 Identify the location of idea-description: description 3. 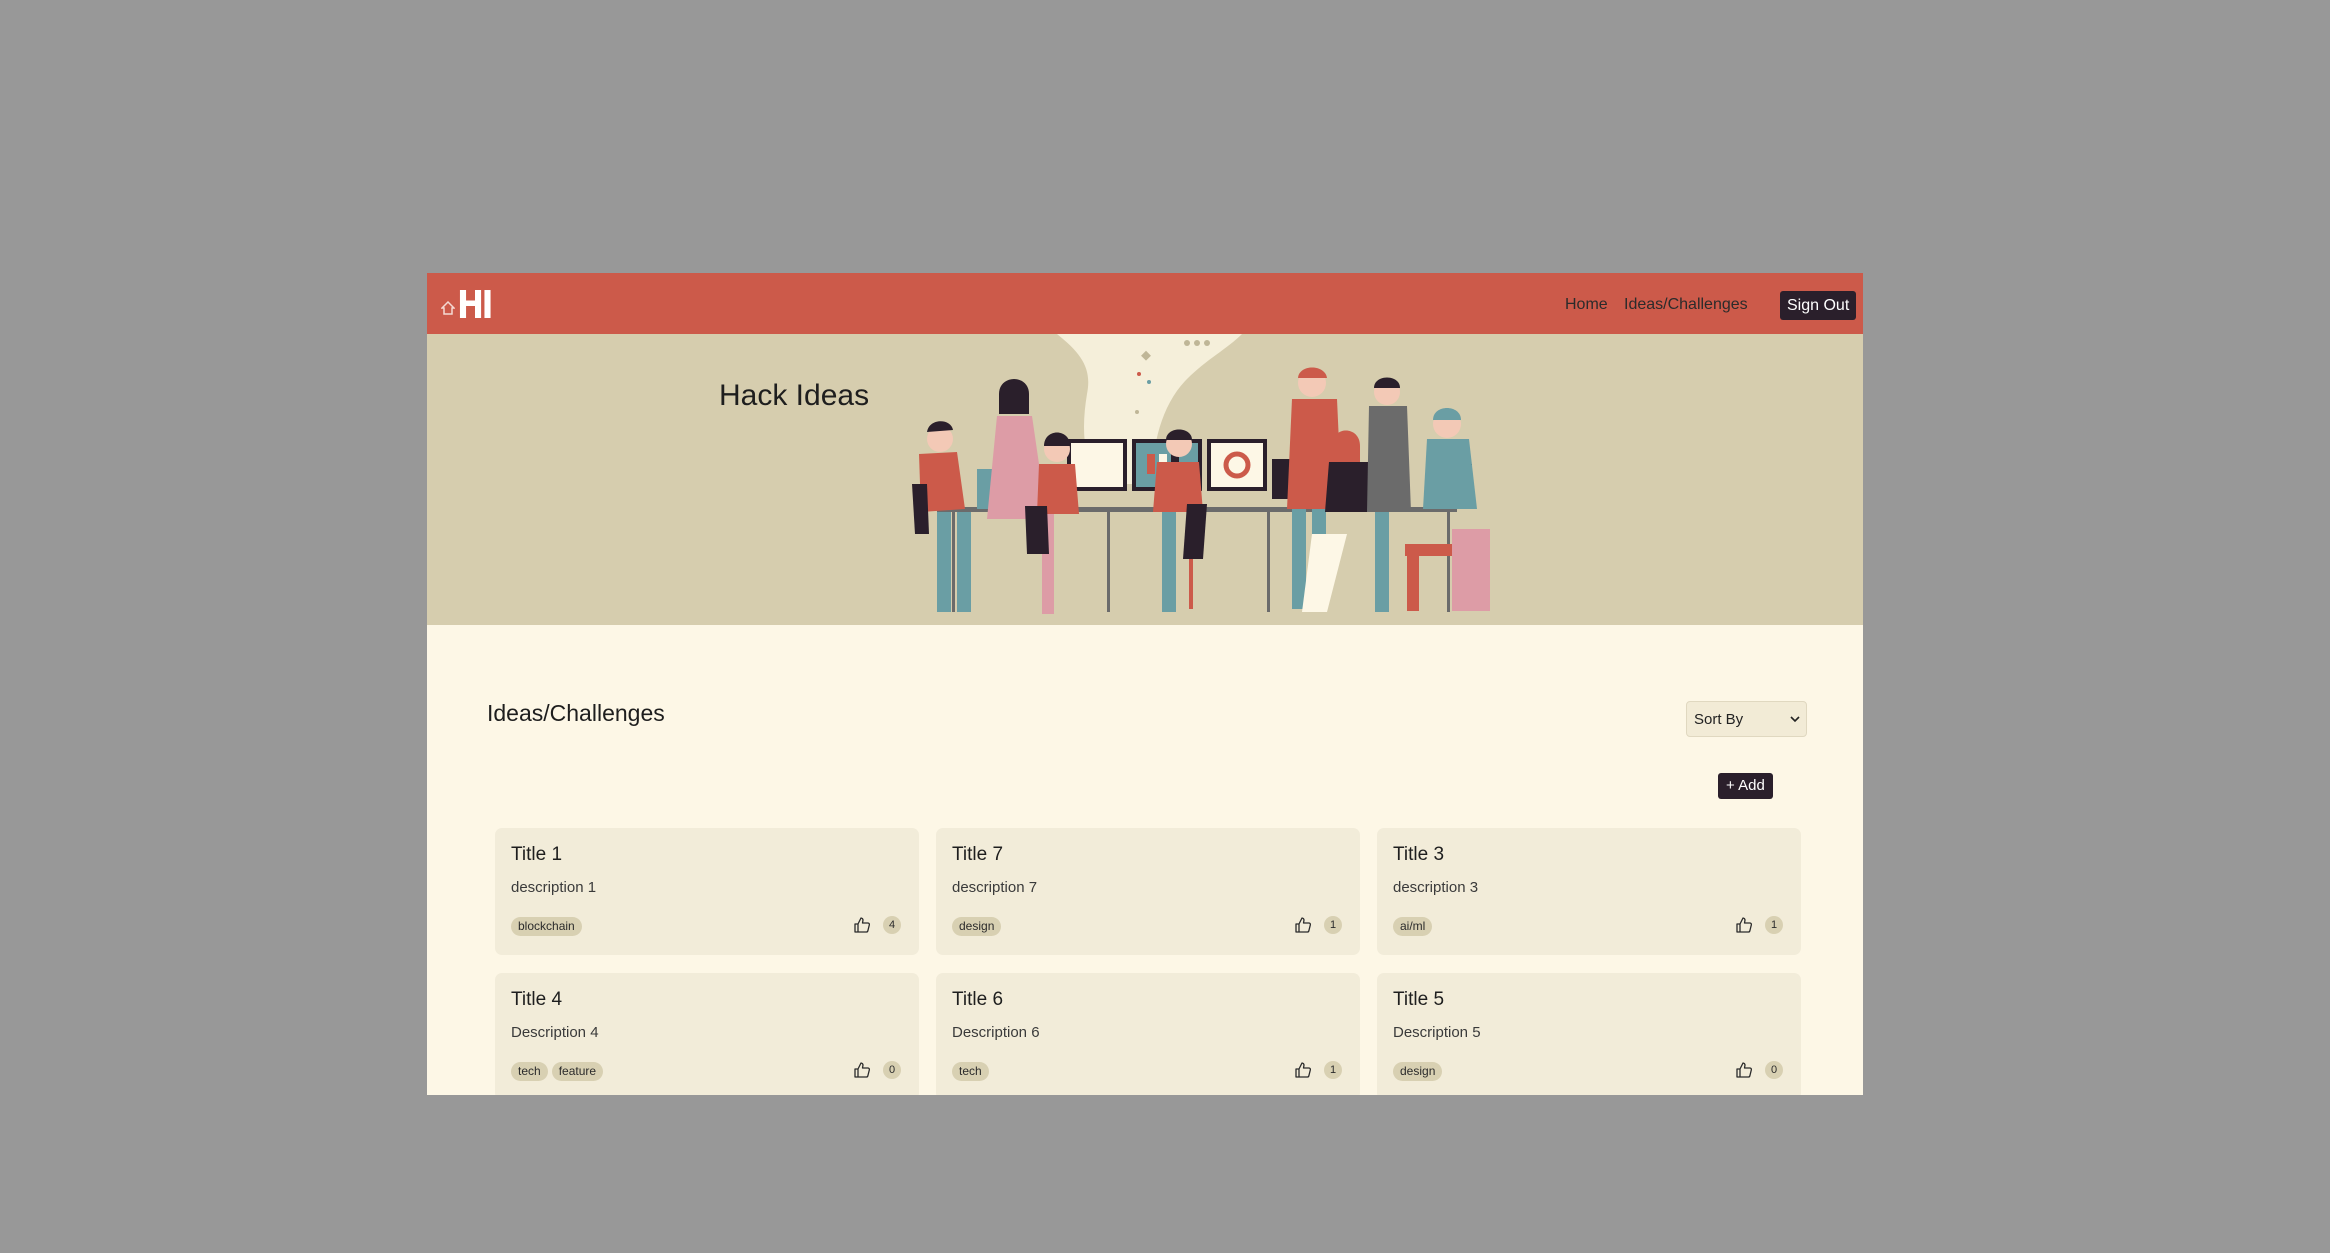
(1436, 887).